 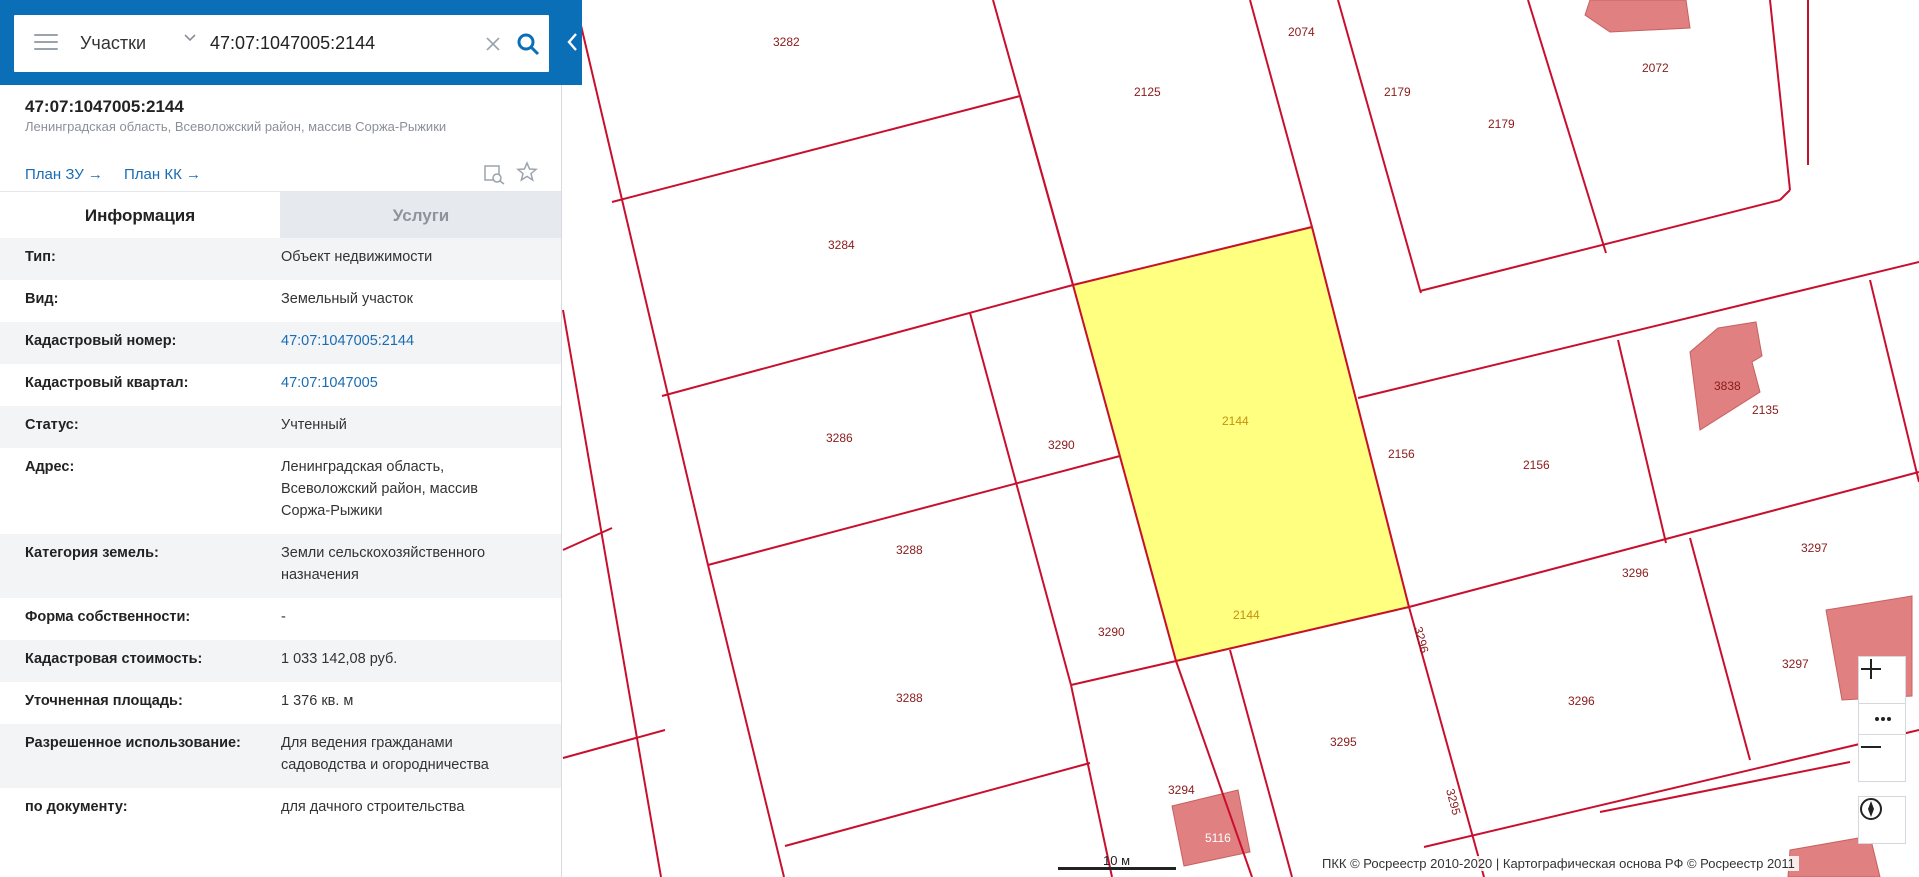 I want to click on search-bar: Участки, so click(x=291, y=42).